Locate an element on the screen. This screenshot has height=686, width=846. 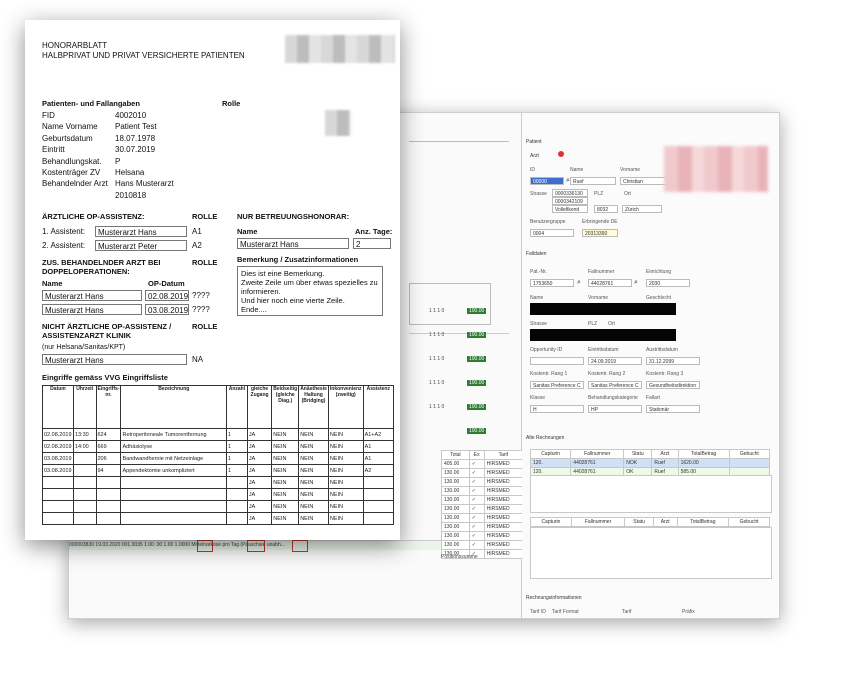
table-cell: 44028761 is located at coordinates (597, 463).